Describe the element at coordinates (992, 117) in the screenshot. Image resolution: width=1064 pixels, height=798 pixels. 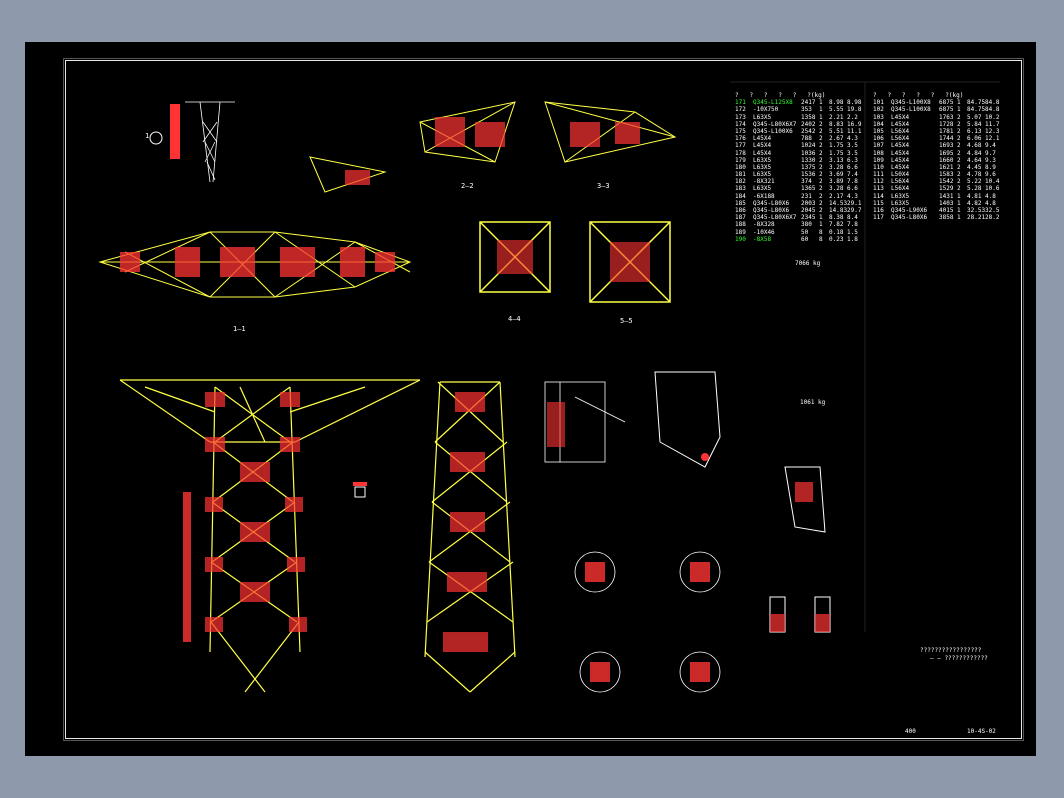
I see `table-cell-w2: 10.2` at that location.